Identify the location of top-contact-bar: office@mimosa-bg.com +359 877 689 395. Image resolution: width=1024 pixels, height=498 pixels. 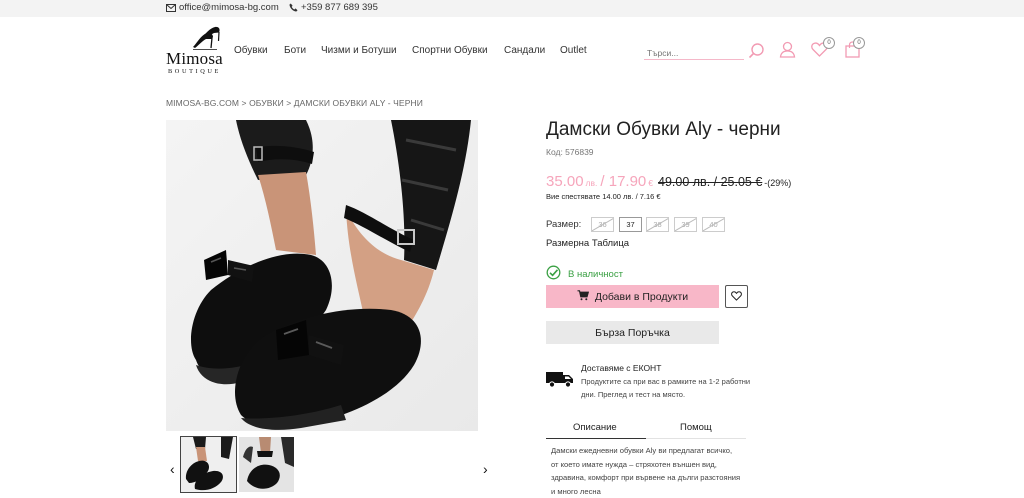
(512, 8).